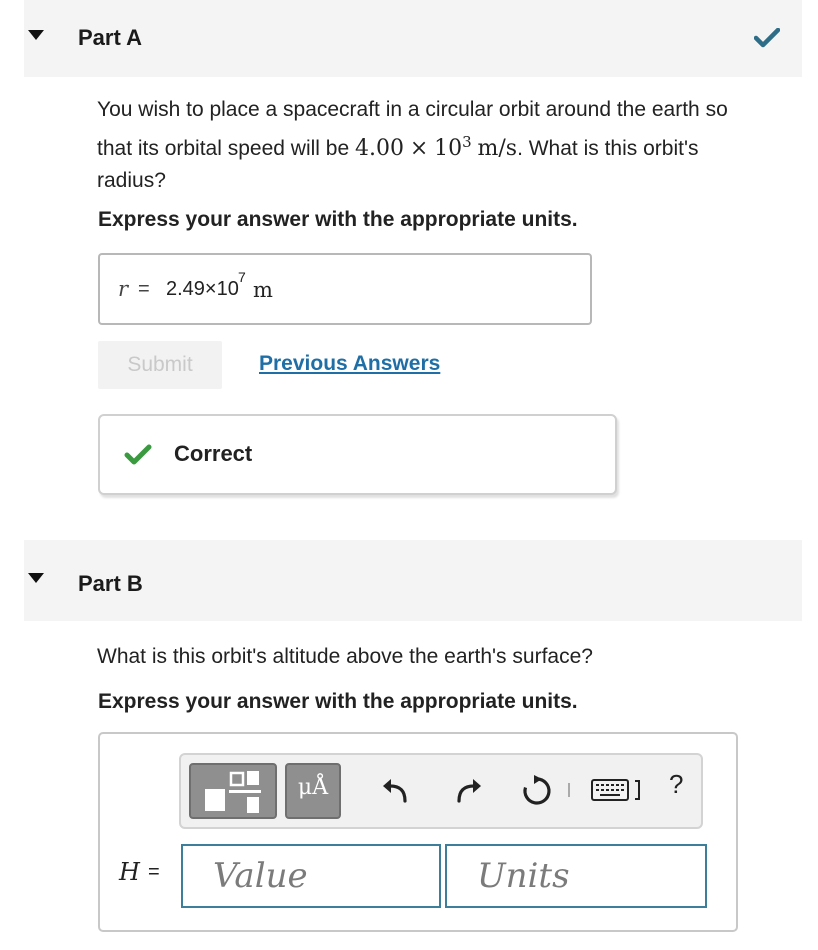 The width and height of the screenshot is (818, 950). I want to click on keyboard-icon, so click(617, 791).